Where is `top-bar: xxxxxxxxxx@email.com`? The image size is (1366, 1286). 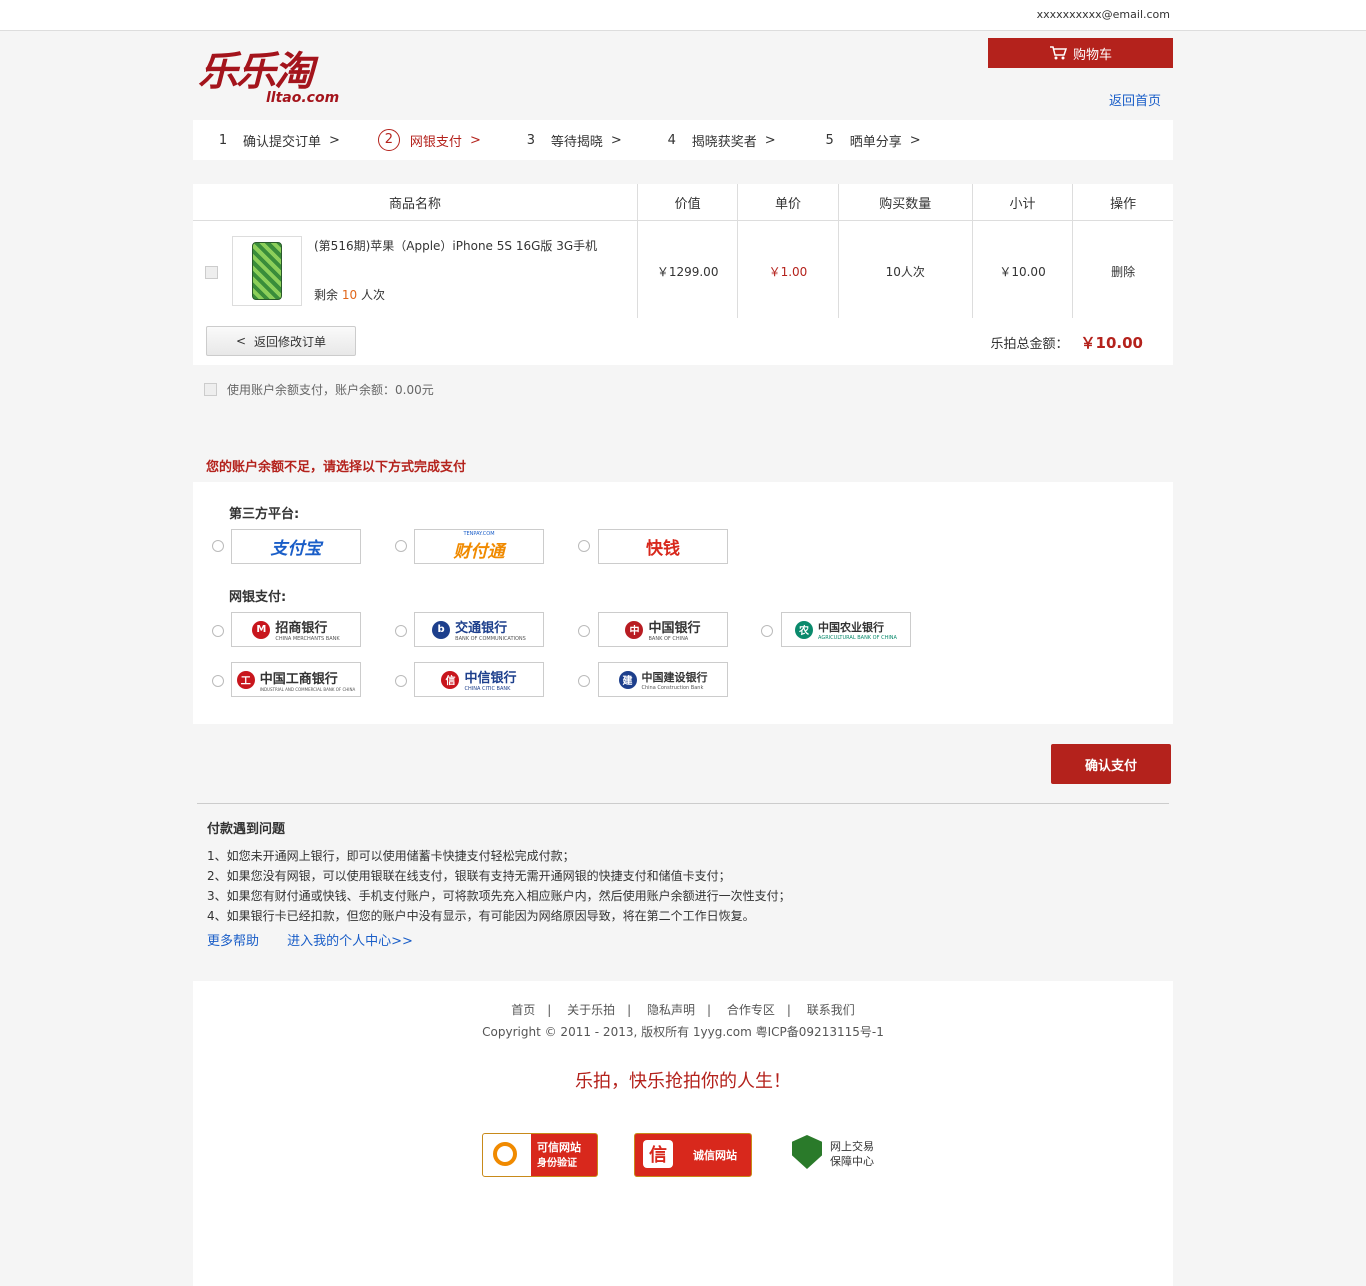
top-bar: xxxxxxxxxx@email.com is located at coordinates (683, 15).